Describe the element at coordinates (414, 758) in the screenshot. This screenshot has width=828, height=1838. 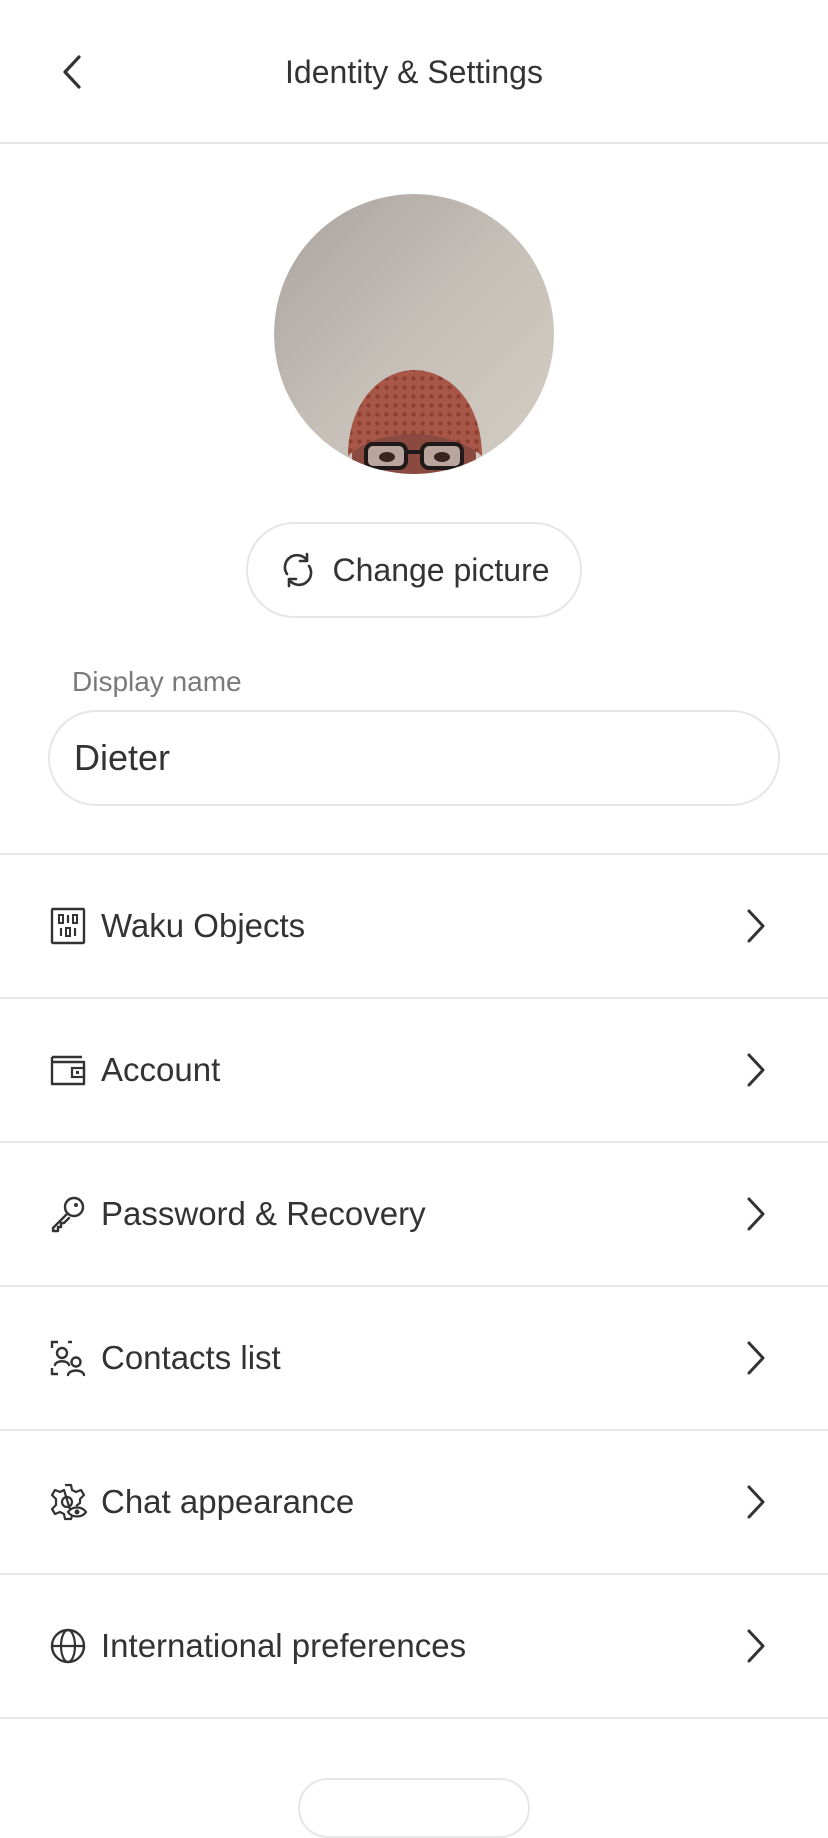
I see `display-name-input` at that location.